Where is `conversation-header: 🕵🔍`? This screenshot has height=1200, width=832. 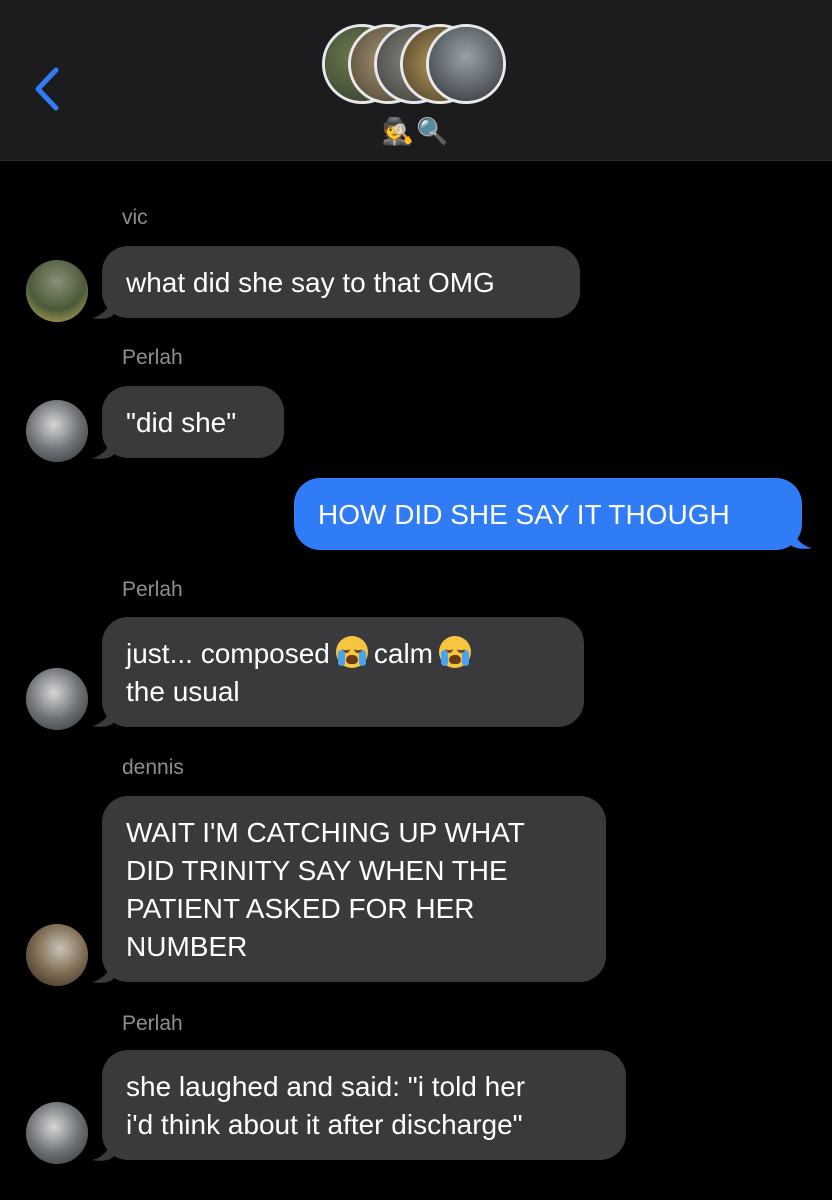
conversation-header: 🕵🔍 is located at coordinates (416, 80).